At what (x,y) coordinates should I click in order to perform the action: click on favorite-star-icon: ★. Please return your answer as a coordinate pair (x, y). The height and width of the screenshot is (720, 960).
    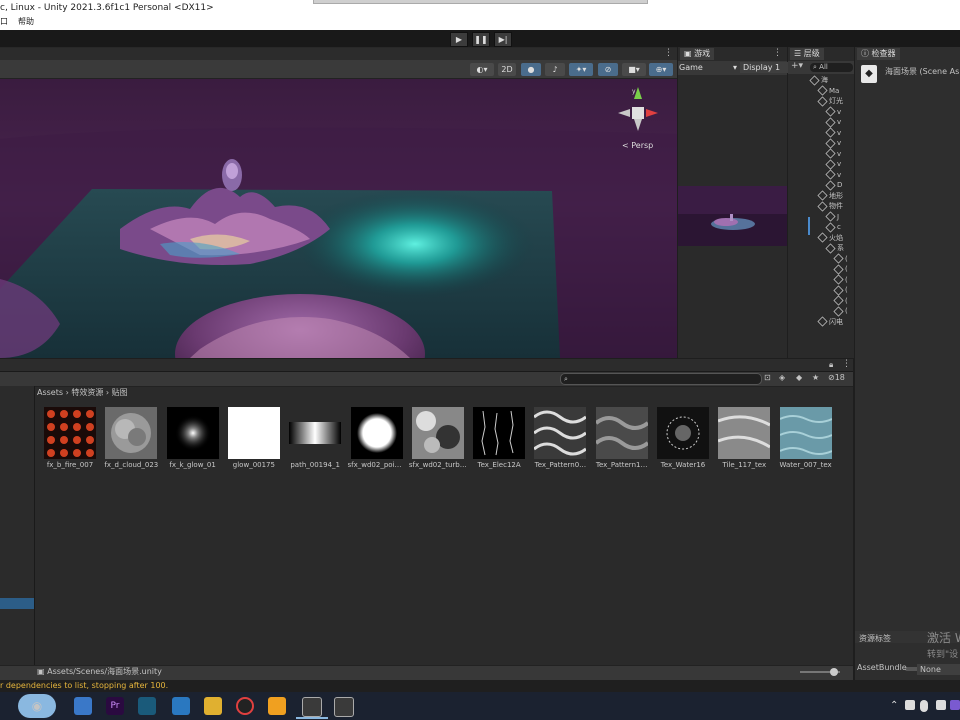
    Looking at the image, I should click on (815, 377).